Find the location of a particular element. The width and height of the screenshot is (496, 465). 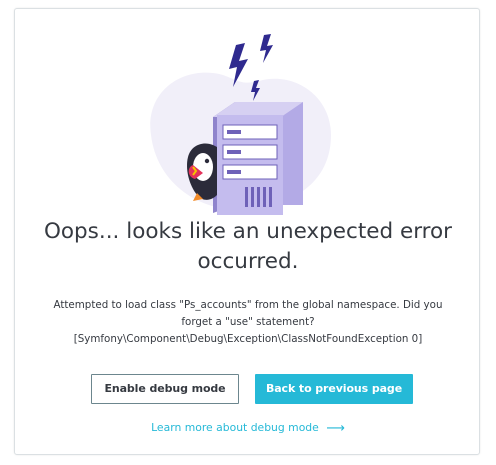

enable-debug-mode-button: Enable debug mode is located at coordinates (165, 389).